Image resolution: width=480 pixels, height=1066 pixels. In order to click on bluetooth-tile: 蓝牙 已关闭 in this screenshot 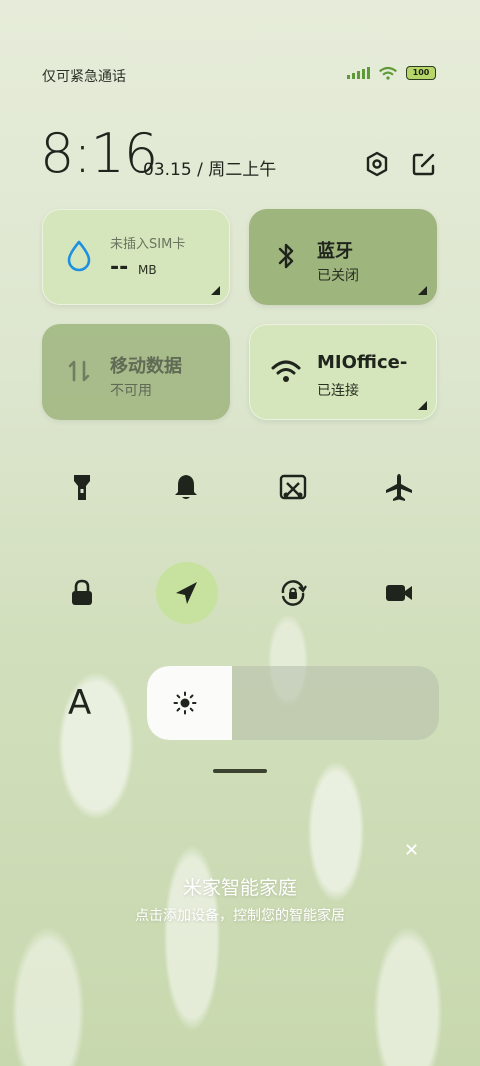, I will do `click(343, 257)`.